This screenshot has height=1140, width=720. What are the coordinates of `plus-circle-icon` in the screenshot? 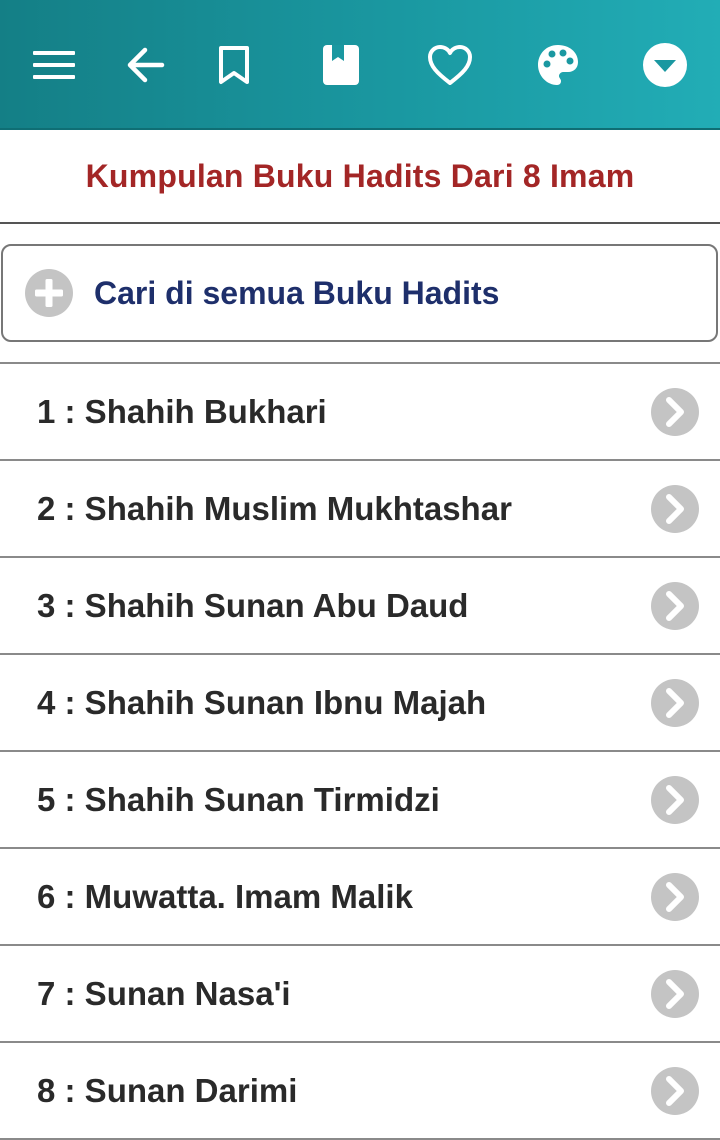 It's located at (49, 293).